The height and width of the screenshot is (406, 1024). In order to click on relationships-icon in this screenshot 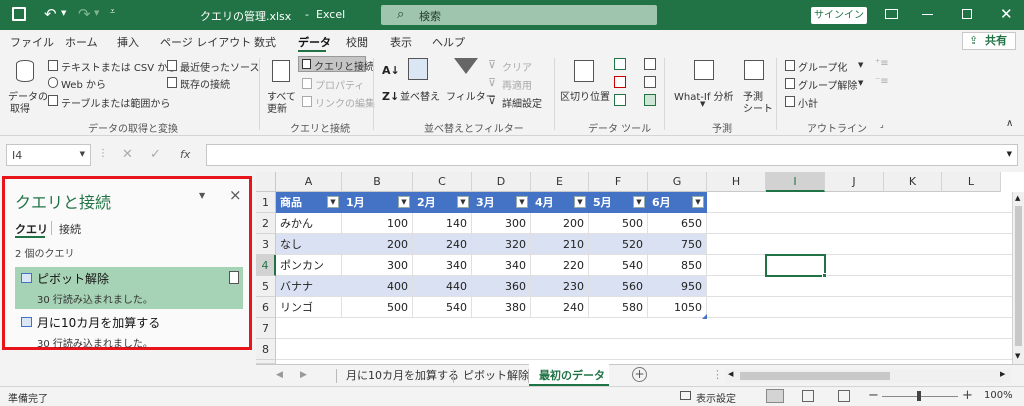, I will do `click(650, 82)`.